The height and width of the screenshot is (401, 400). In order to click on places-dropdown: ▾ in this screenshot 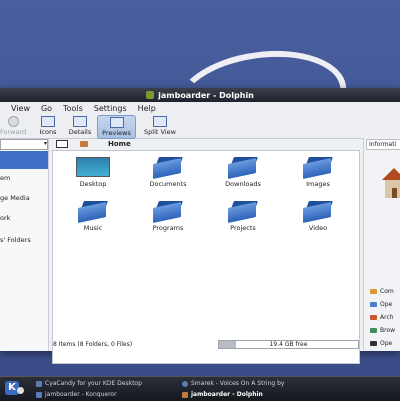, I will do `click(24, 144)`.